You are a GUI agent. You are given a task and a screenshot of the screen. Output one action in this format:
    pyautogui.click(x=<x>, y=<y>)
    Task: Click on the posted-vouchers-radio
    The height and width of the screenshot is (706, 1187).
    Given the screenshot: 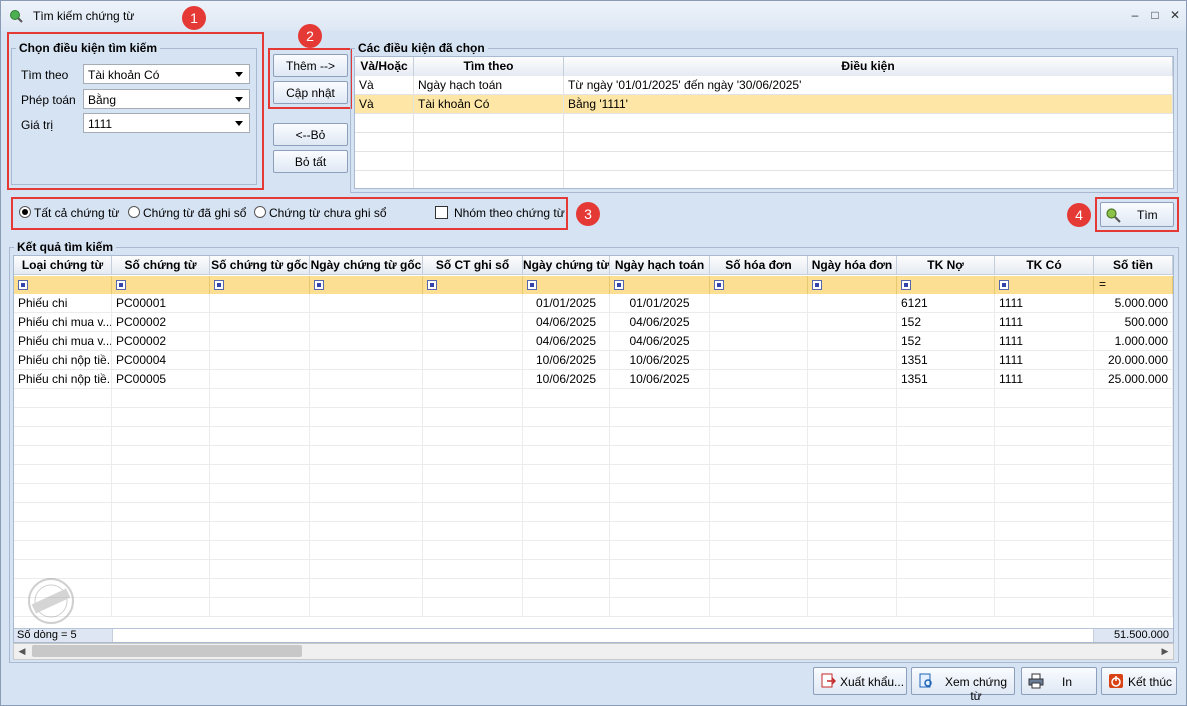 What is the action you would take?
    pyautogui.click(x=134, y=212)
    